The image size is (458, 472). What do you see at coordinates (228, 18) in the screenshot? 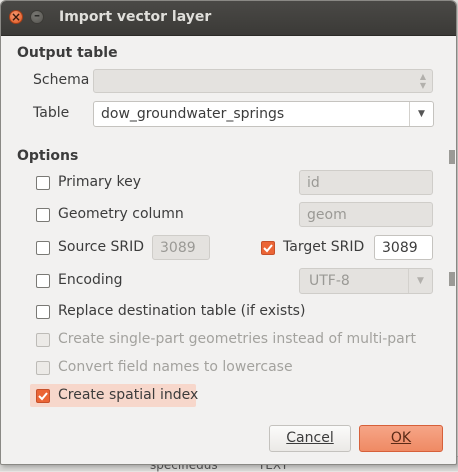
I see `title-bar: × – Import vector layer` at bounding box center [228, 18].